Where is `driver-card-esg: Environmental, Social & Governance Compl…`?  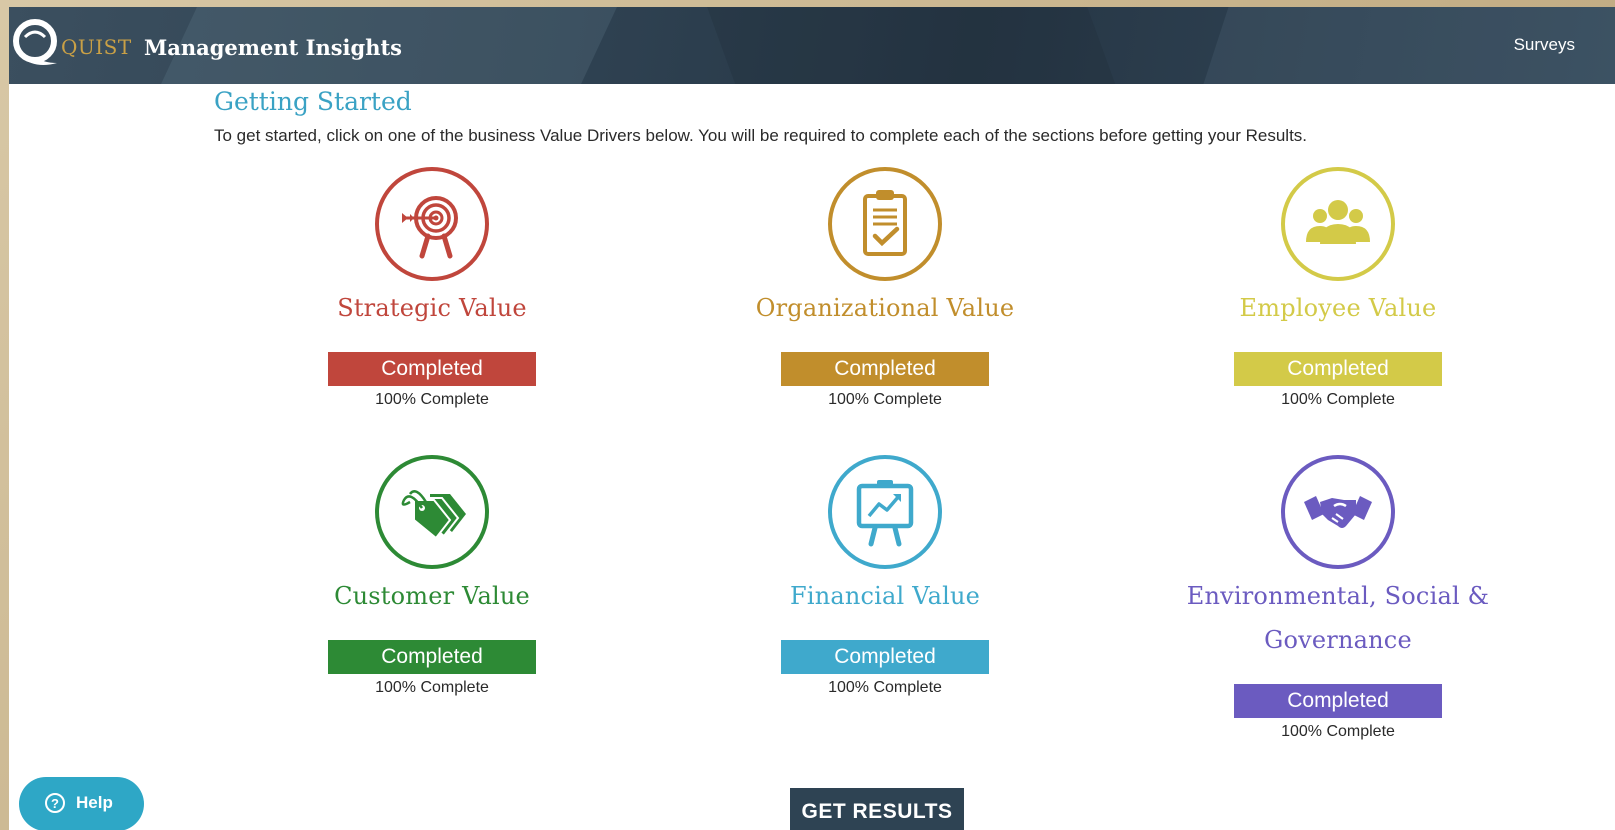
driver-card-esg: Environmental, Social & Governance Compl… is located at coordinates (1338, 598).